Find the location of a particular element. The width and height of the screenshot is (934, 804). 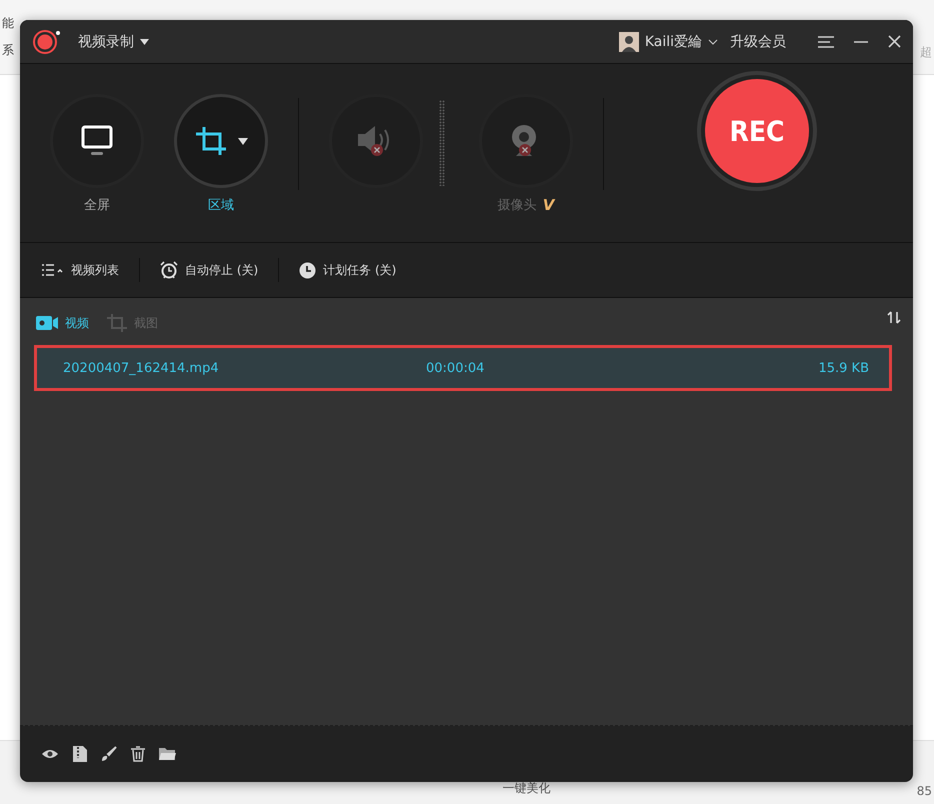

video-tab: 视频 is located at coordinates (62, 323).